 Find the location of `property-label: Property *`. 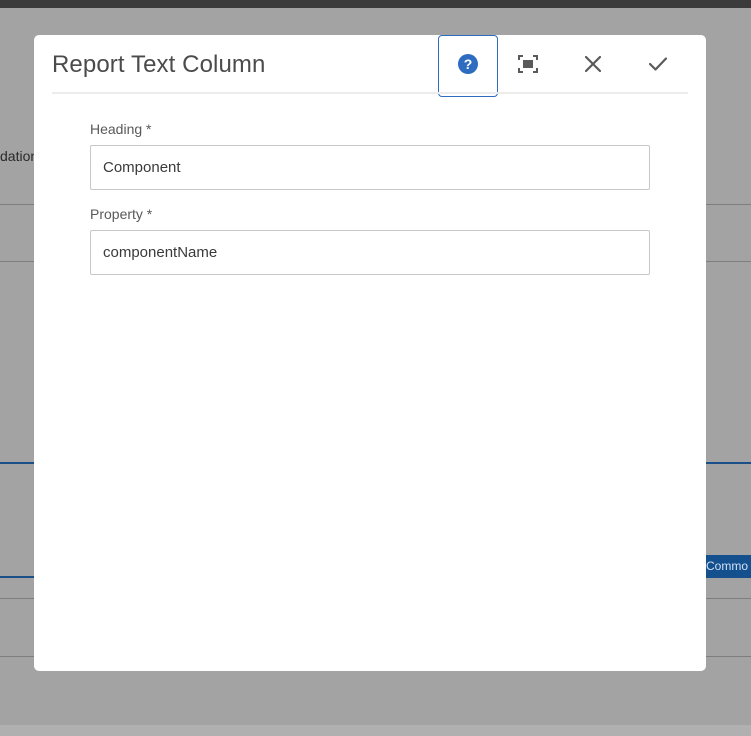

property-label: Property * is located at coordinates (121, 214).